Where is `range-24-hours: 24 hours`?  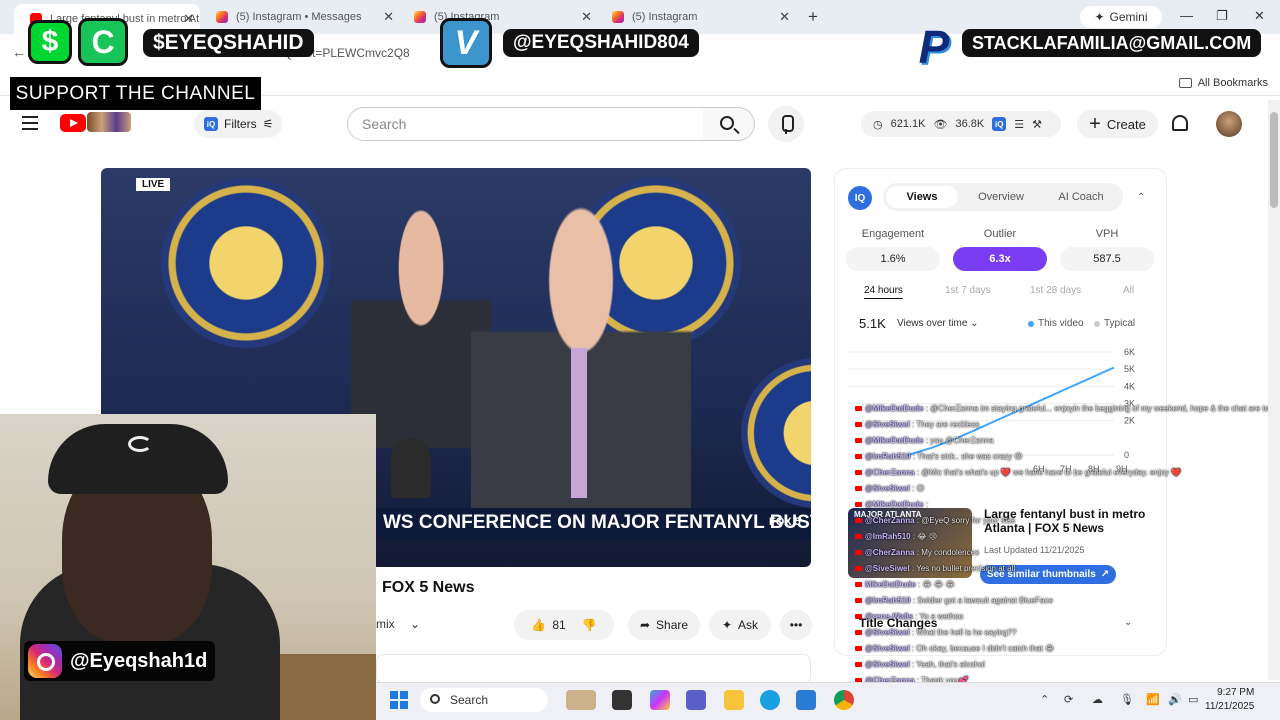 range-24-hours: 24 hours is located at coordinates (883, 290).